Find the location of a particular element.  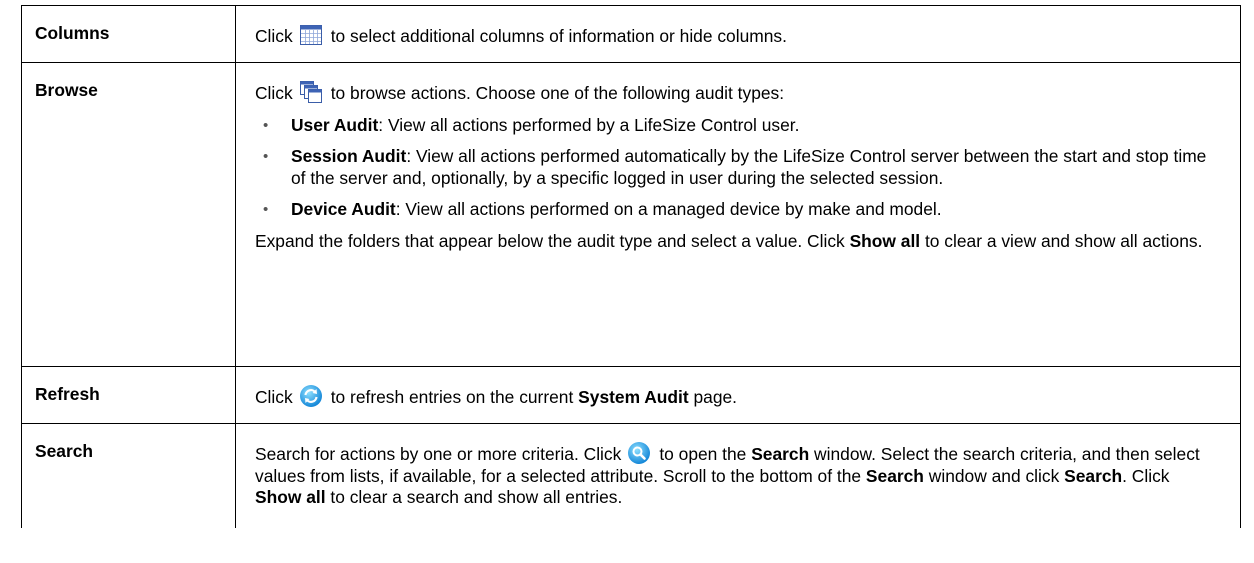

term-label: Browse is located at coordinates (66, 90).